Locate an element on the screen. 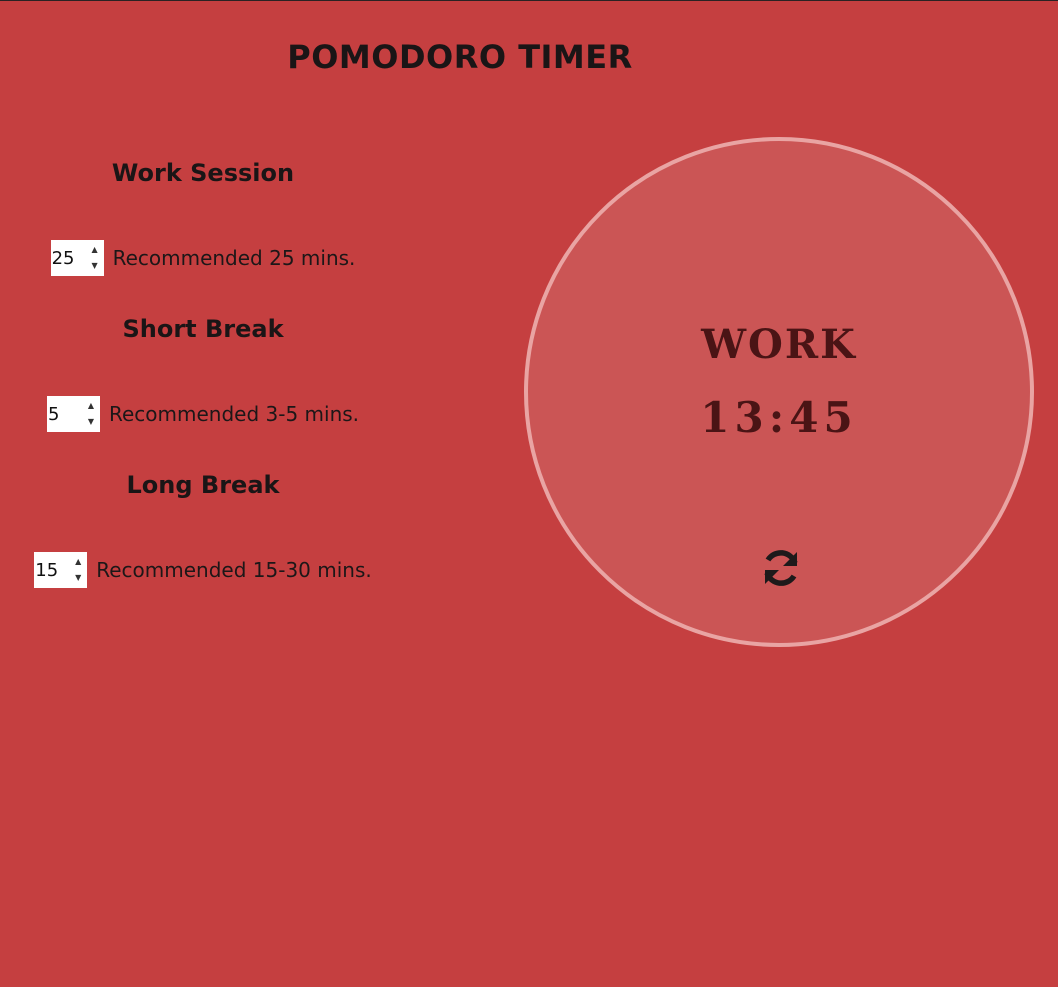 The width and height of the screenshot is (1058, 987). long-break-recommendation: Recommended 15-30 mins. is located at coordinates (234, 570).